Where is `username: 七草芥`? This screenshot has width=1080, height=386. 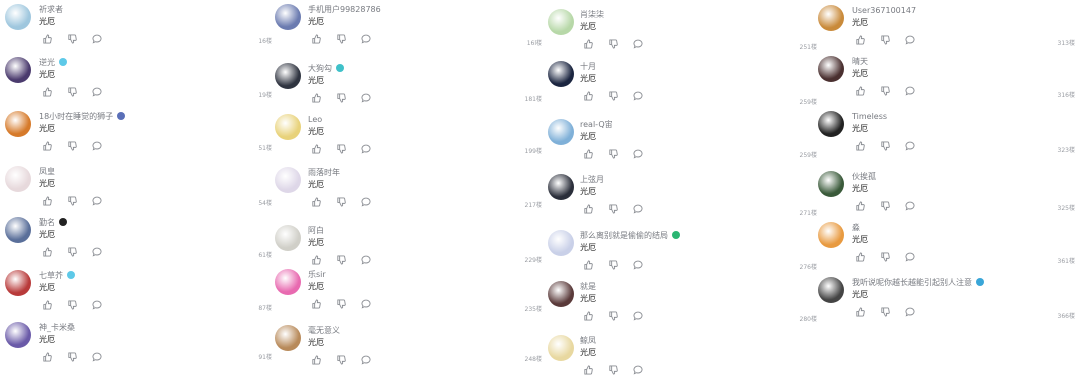 username: 七草芥 is located at coordinates (57, 276).